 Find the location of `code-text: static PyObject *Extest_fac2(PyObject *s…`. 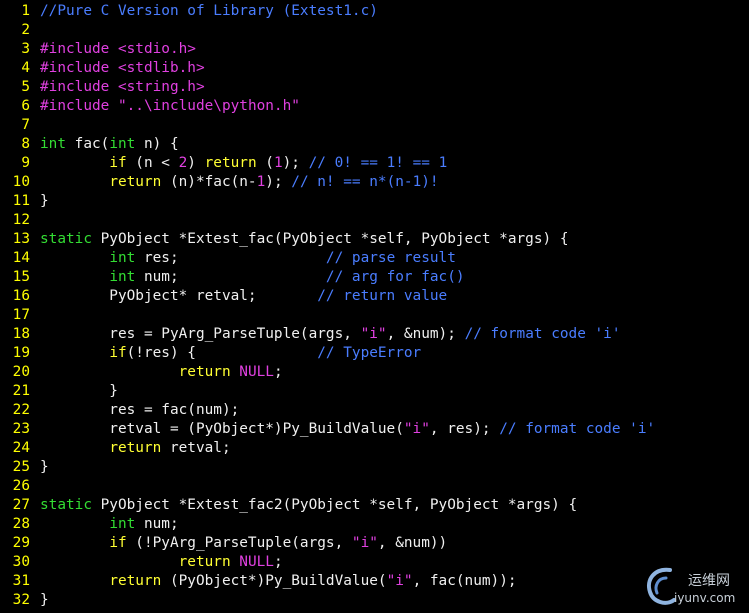

code-text: static PyObject *Extest_fac2(PyObject *s… is located at coordinates (308, 505).